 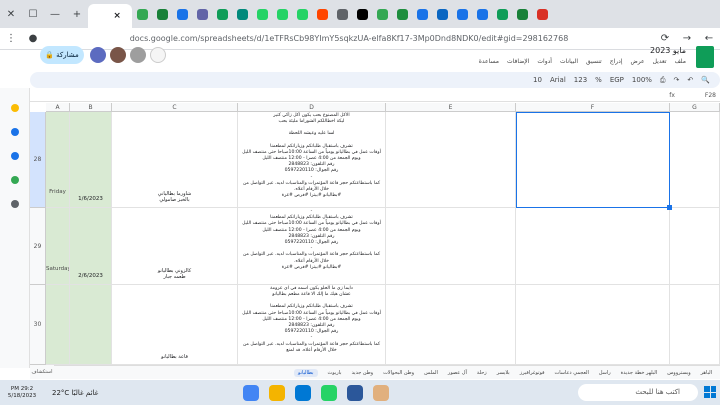 What do you see at coordinates (518, 61) in the screenshot?
I see `menu-item: الإضافات` at bounding box center [518, 61].